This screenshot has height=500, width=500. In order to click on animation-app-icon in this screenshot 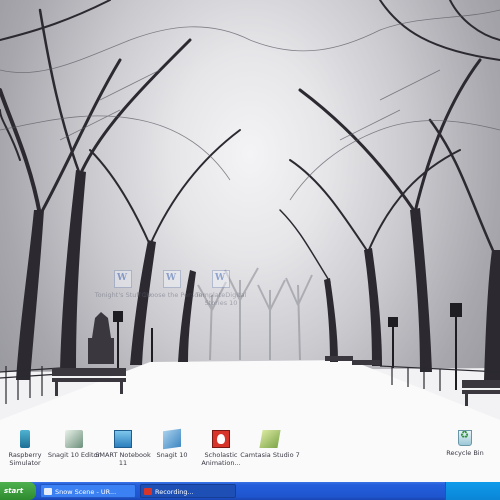, I will do `click(221, 439)`.